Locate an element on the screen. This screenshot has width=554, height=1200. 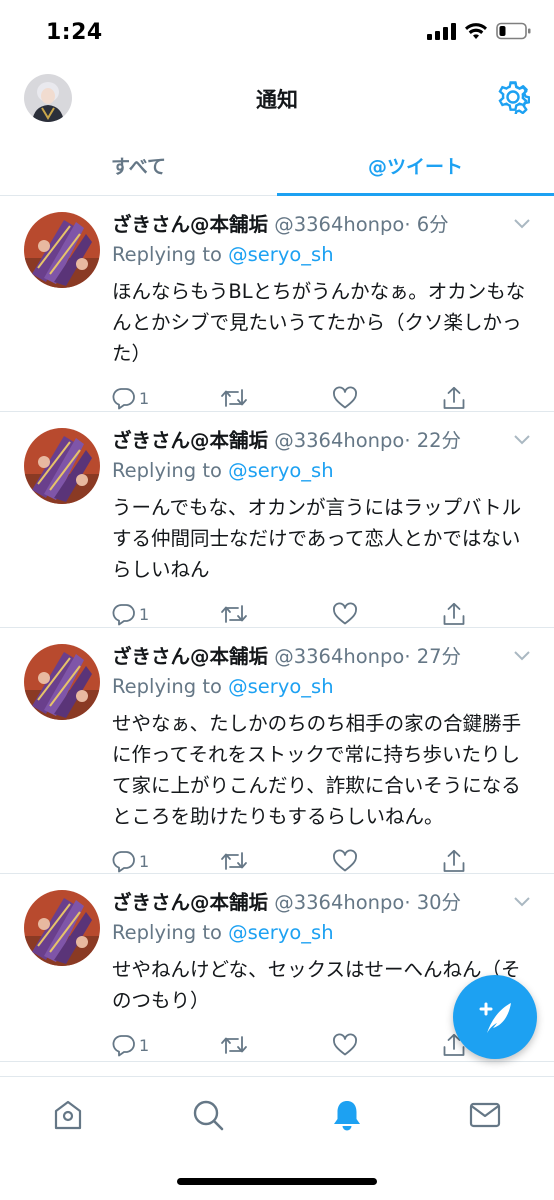
mail-icon is located at coordinates (485, 1115).